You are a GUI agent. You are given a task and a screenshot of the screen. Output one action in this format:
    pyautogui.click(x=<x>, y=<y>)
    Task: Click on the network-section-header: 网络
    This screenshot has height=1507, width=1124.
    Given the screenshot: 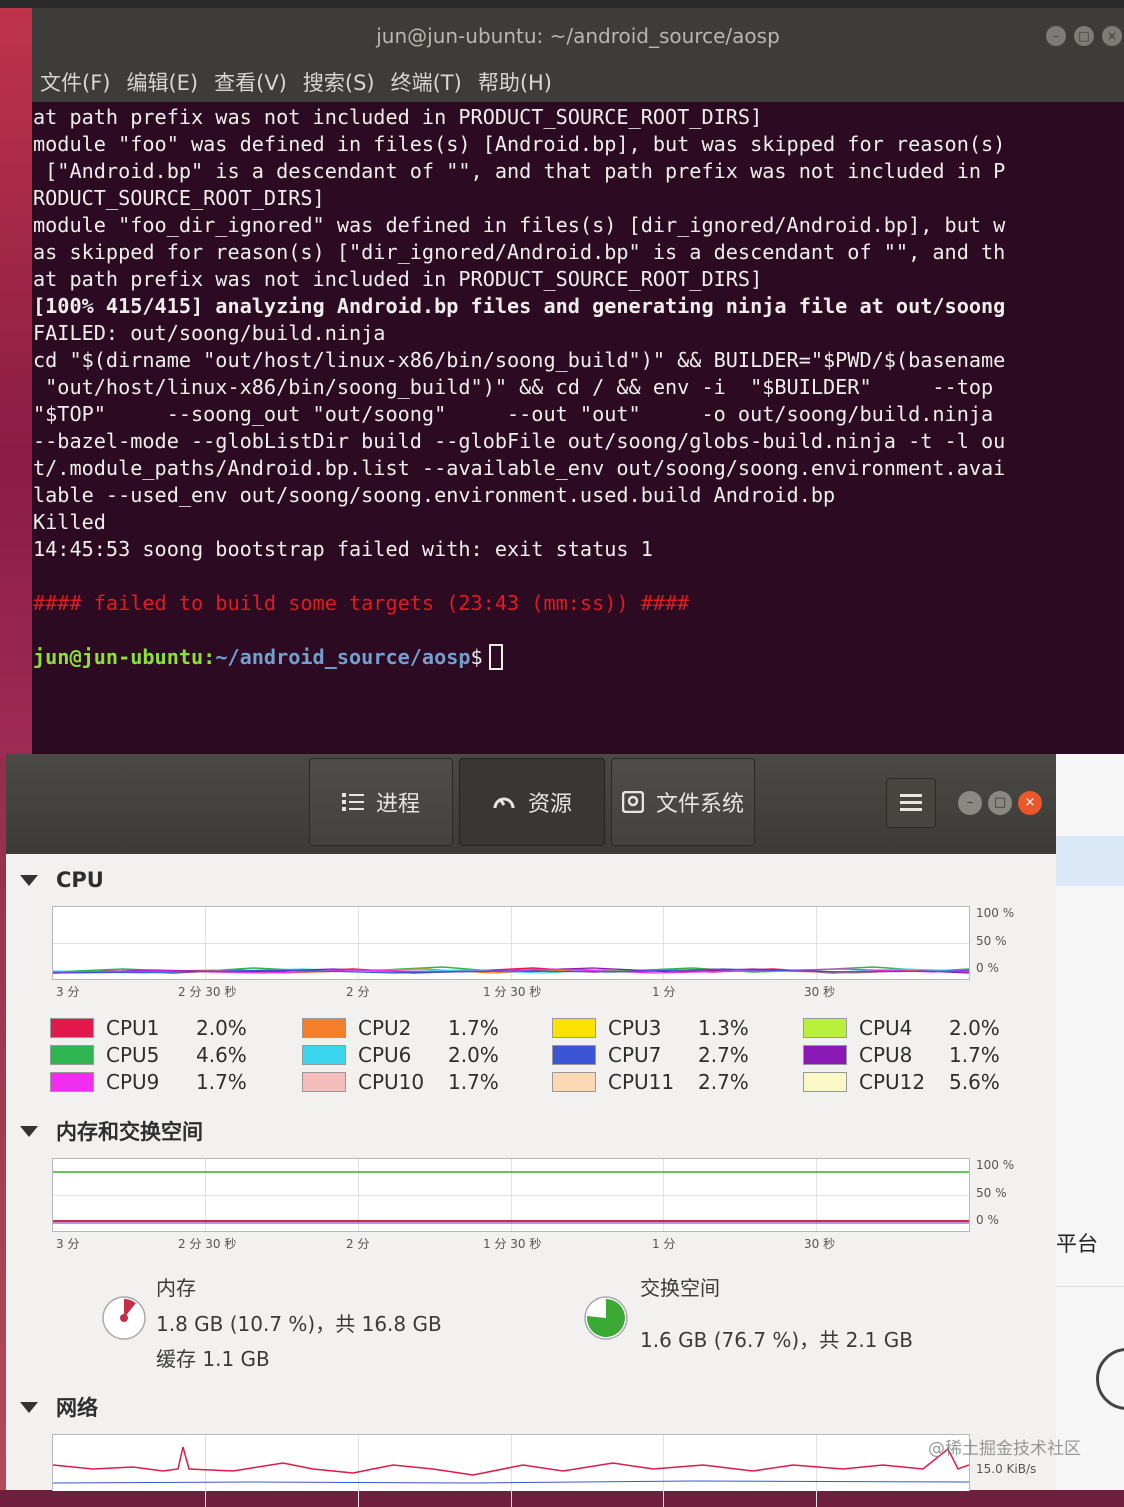 What is the action you would take?
    pyautogui.click(x=59, y=1407)
    